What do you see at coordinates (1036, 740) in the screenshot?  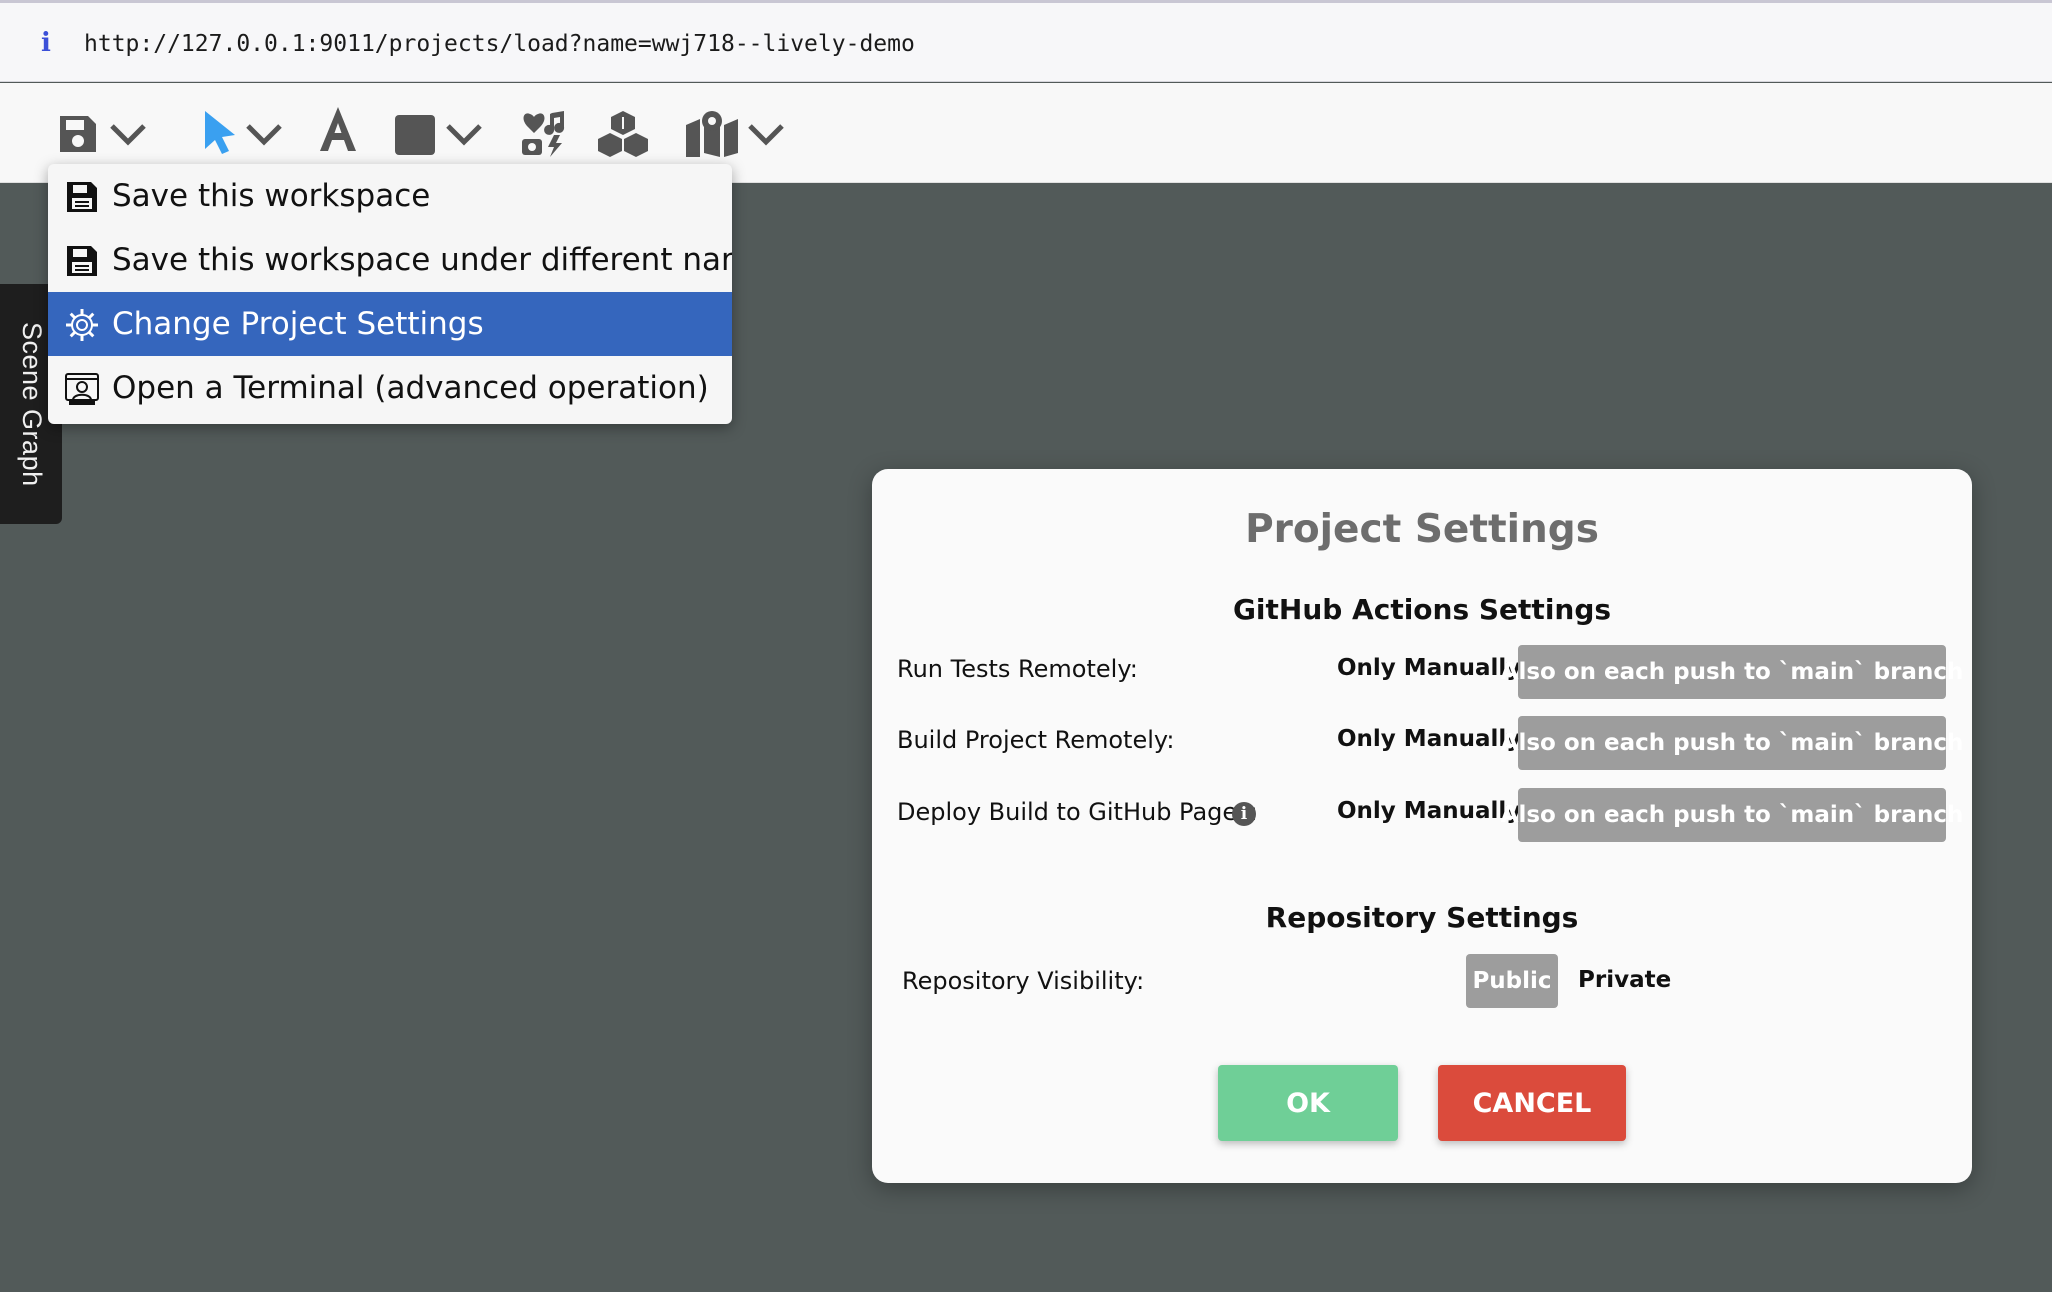 I see `build-project-label: Build Project Remotely:` at bounding box center [1036, 740].